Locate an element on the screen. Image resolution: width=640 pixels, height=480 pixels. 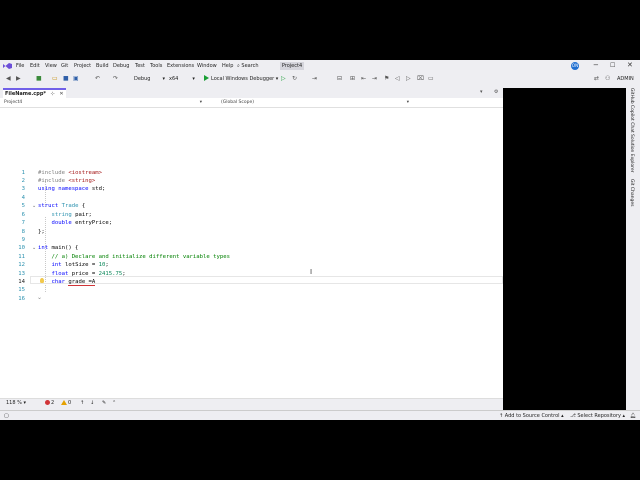
menu-help: Help is located at coordinates (227, 66).